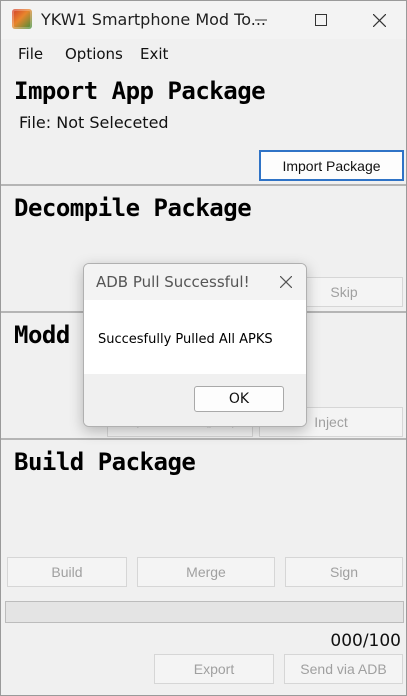  Describe the element at coordinates (343, 669) in the screenshot. I see `send-via-adb-button: Send via ADB` at that location.